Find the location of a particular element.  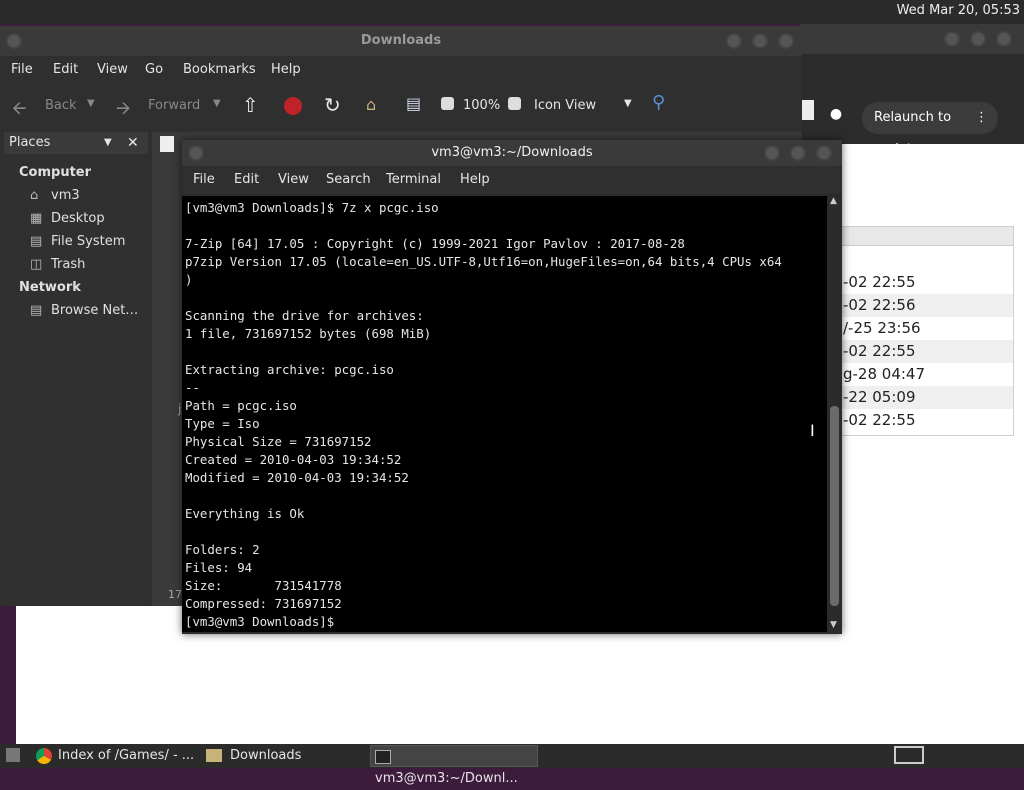

workspace-switcher-icon is located at coordinates (909, 755).